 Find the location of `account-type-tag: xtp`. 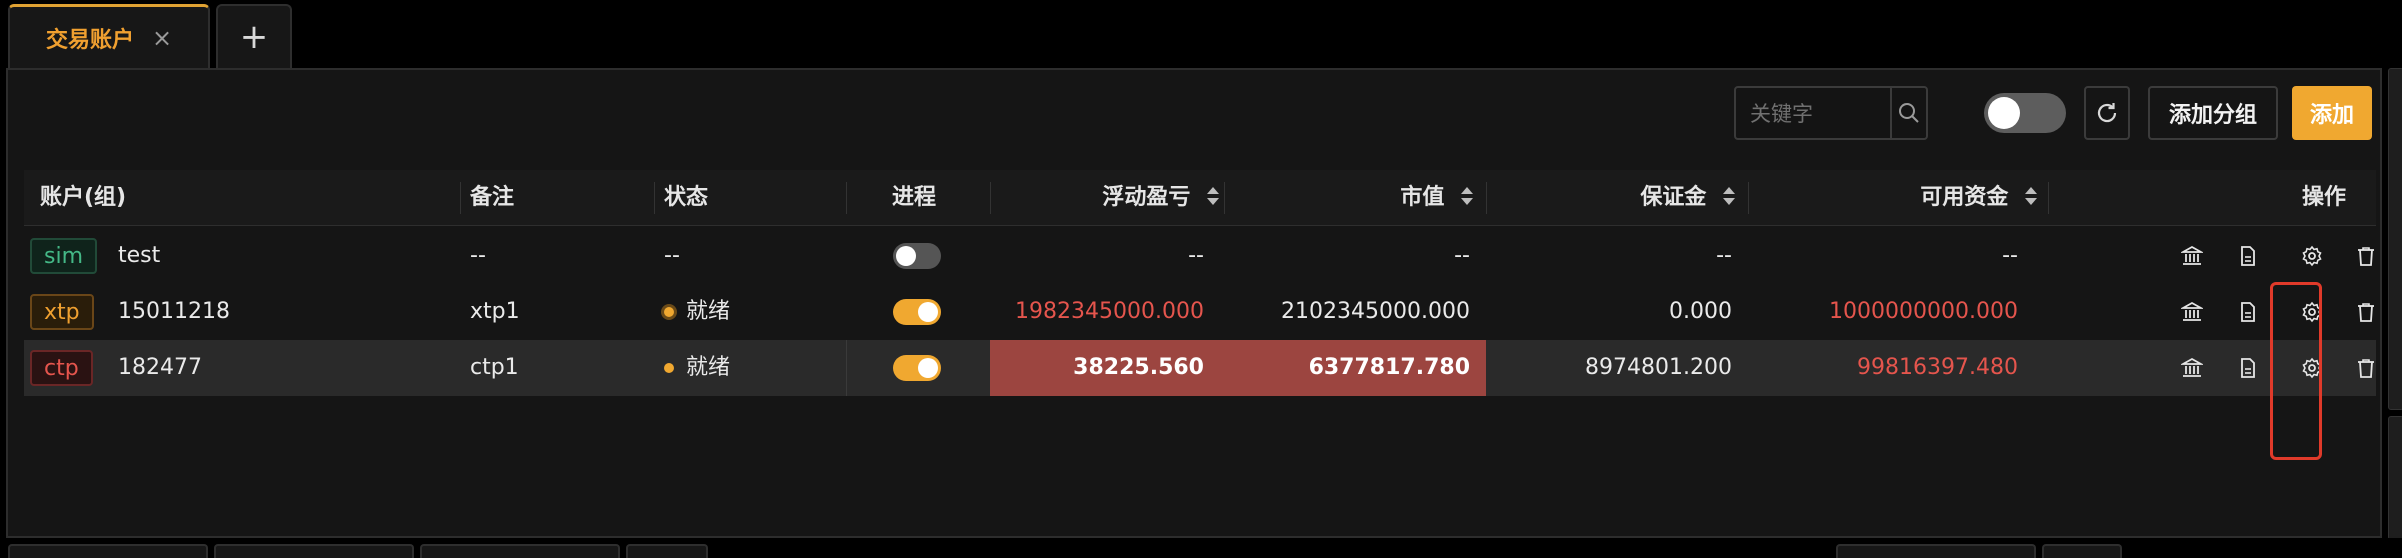

account-type-tag: xtp is located at coordinates (62, 312).